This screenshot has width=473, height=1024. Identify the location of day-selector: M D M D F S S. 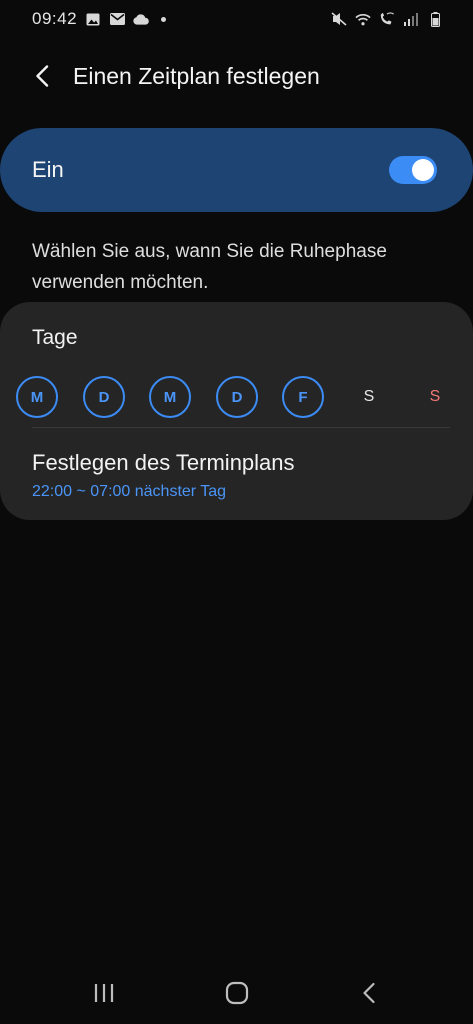
(239, 397).